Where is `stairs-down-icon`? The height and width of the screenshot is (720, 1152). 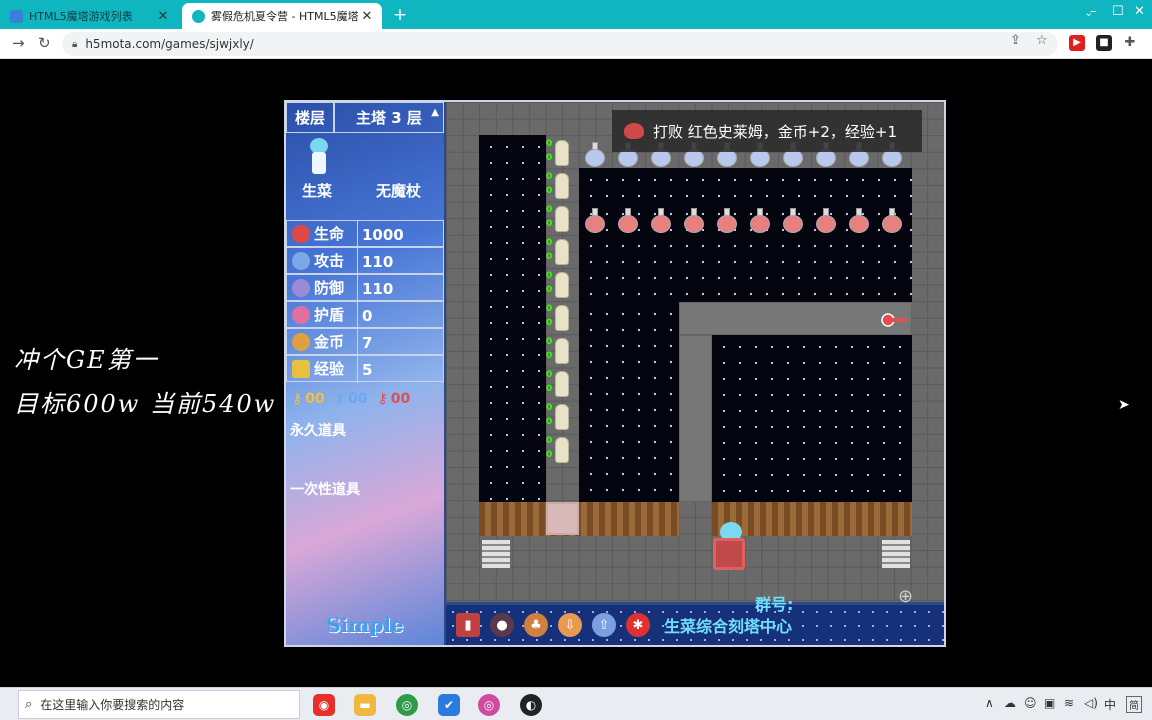
stairs-down-icon is located at coordinates (496, 554).